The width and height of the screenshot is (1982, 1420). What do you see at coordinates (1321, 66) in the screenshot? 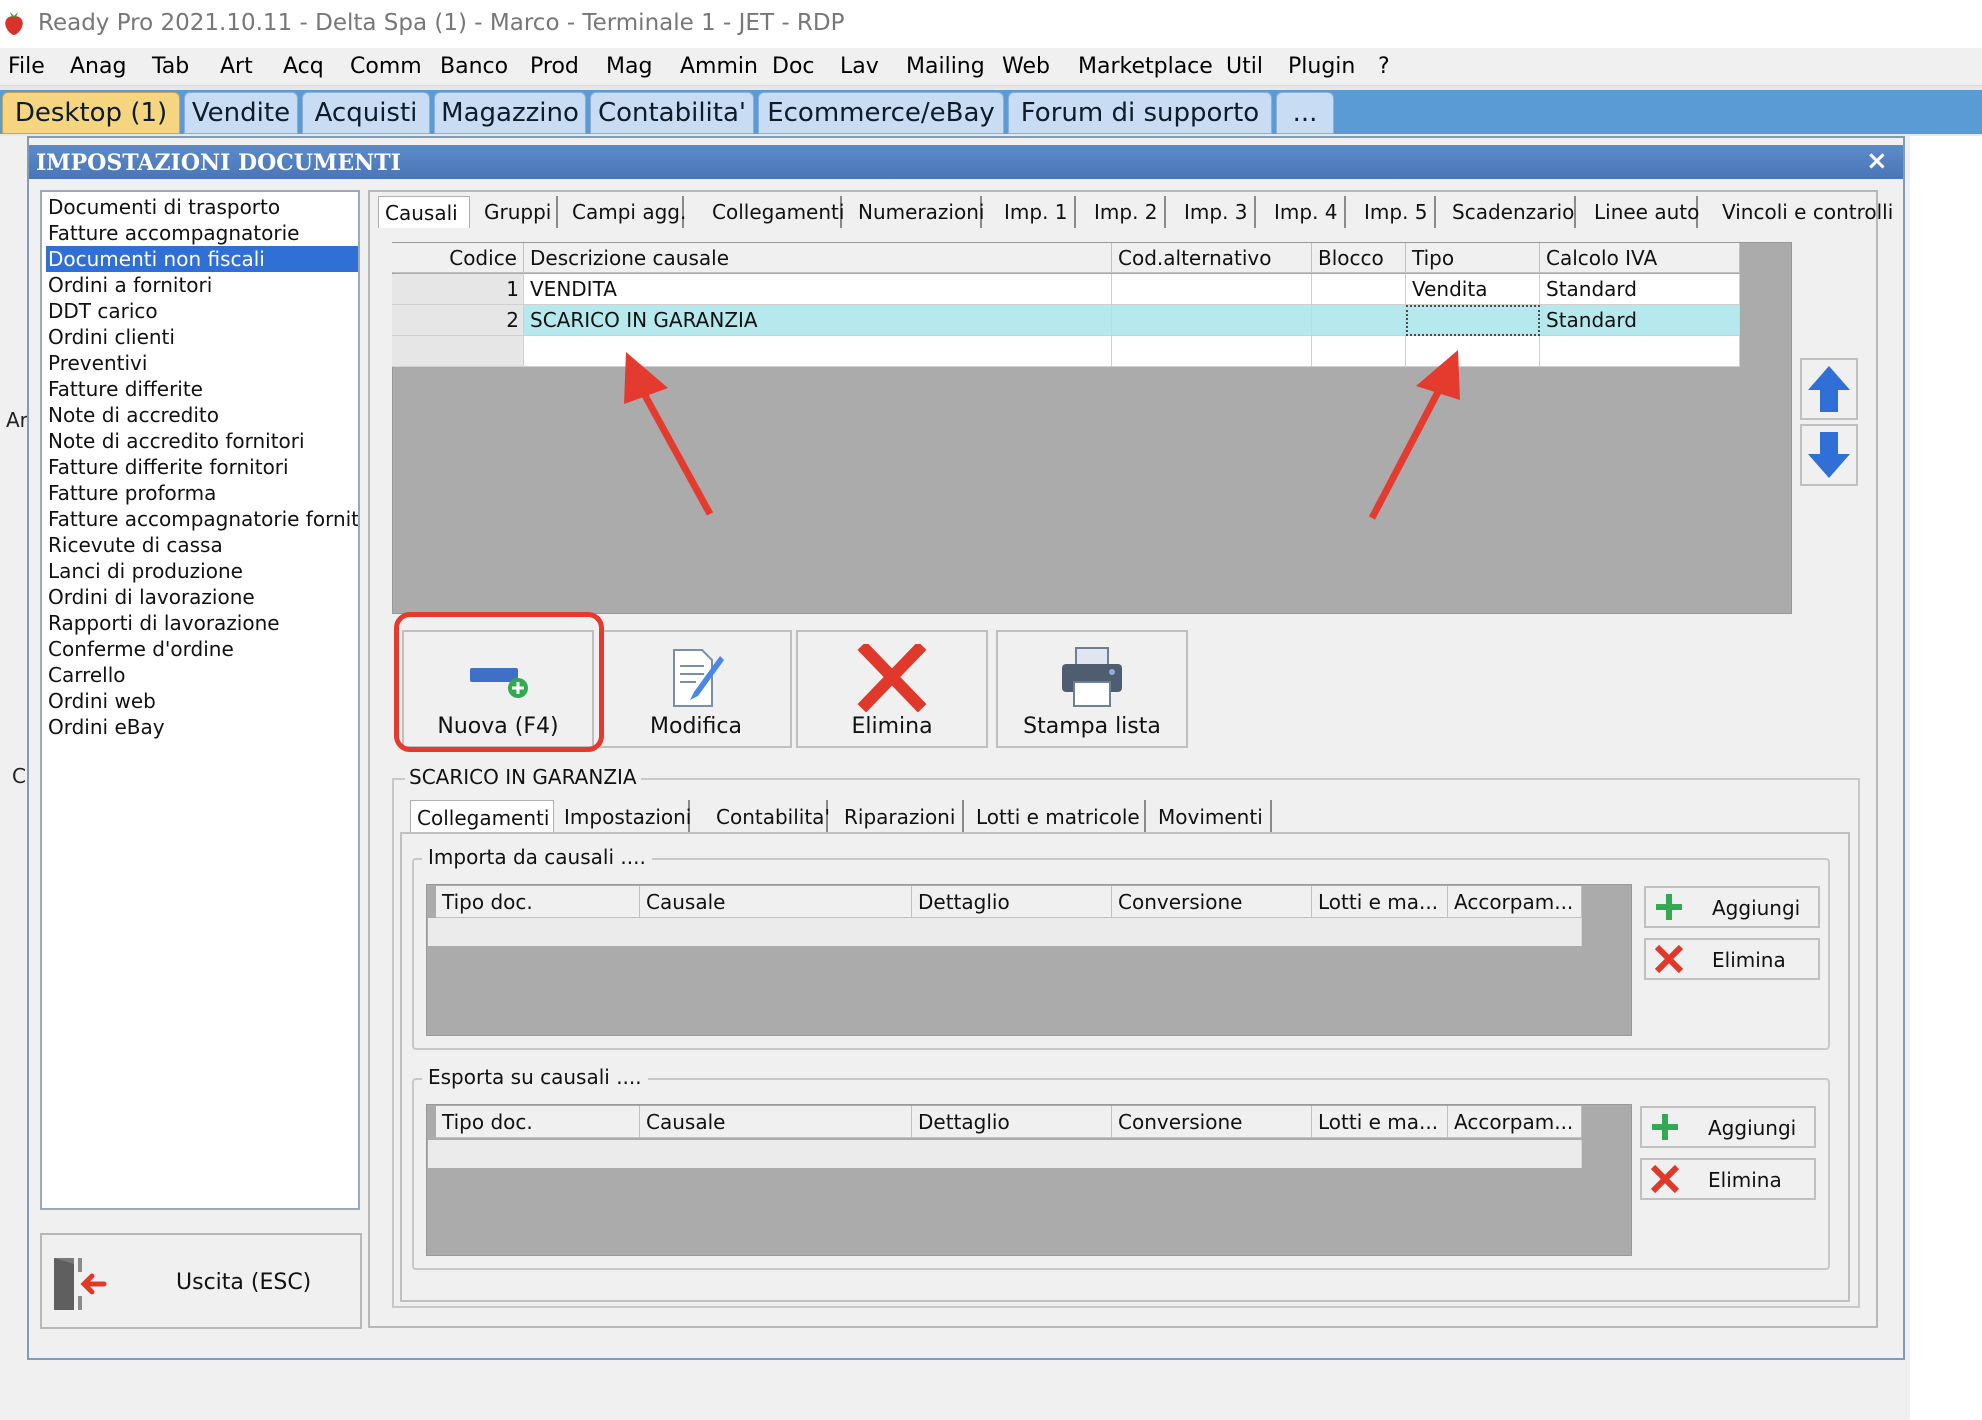
I see `menu-plugin: Plugin` at bounding box center [1321, 66].